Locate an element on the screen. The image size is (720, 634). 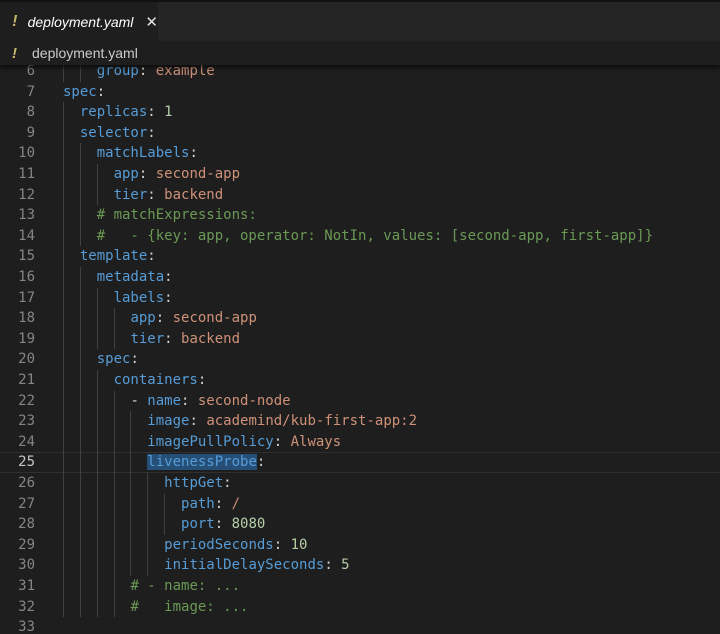
code-text: periodSeconds: 10 is located at coordinates (235, 545).